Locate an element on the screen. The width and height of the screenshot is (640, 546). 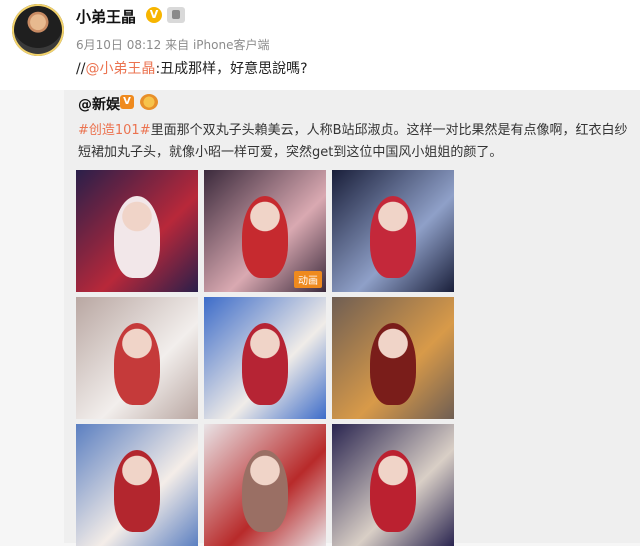
gif-badge: 动画 is located at coordinates (308, 279).